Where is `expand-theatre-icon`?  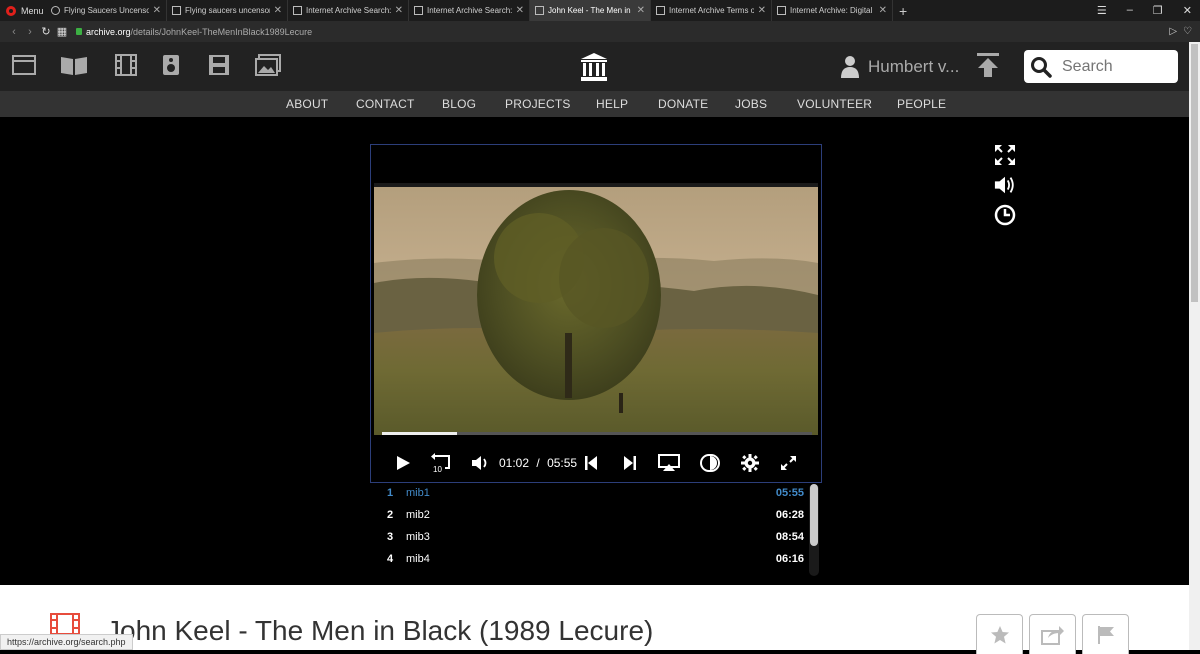 expand-theatre-icon is located at coordinates (1005, 155).